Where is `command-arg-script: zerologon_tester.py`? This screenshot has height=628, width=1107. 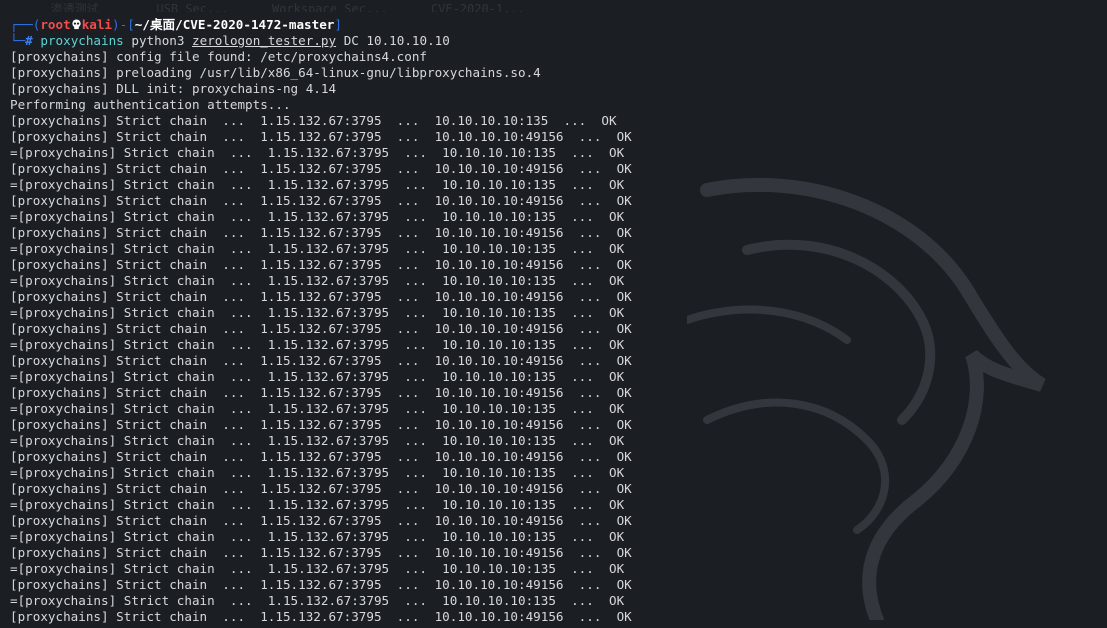 command-arg-script: zerologon_tester.py is located at coordinates (264, 40).